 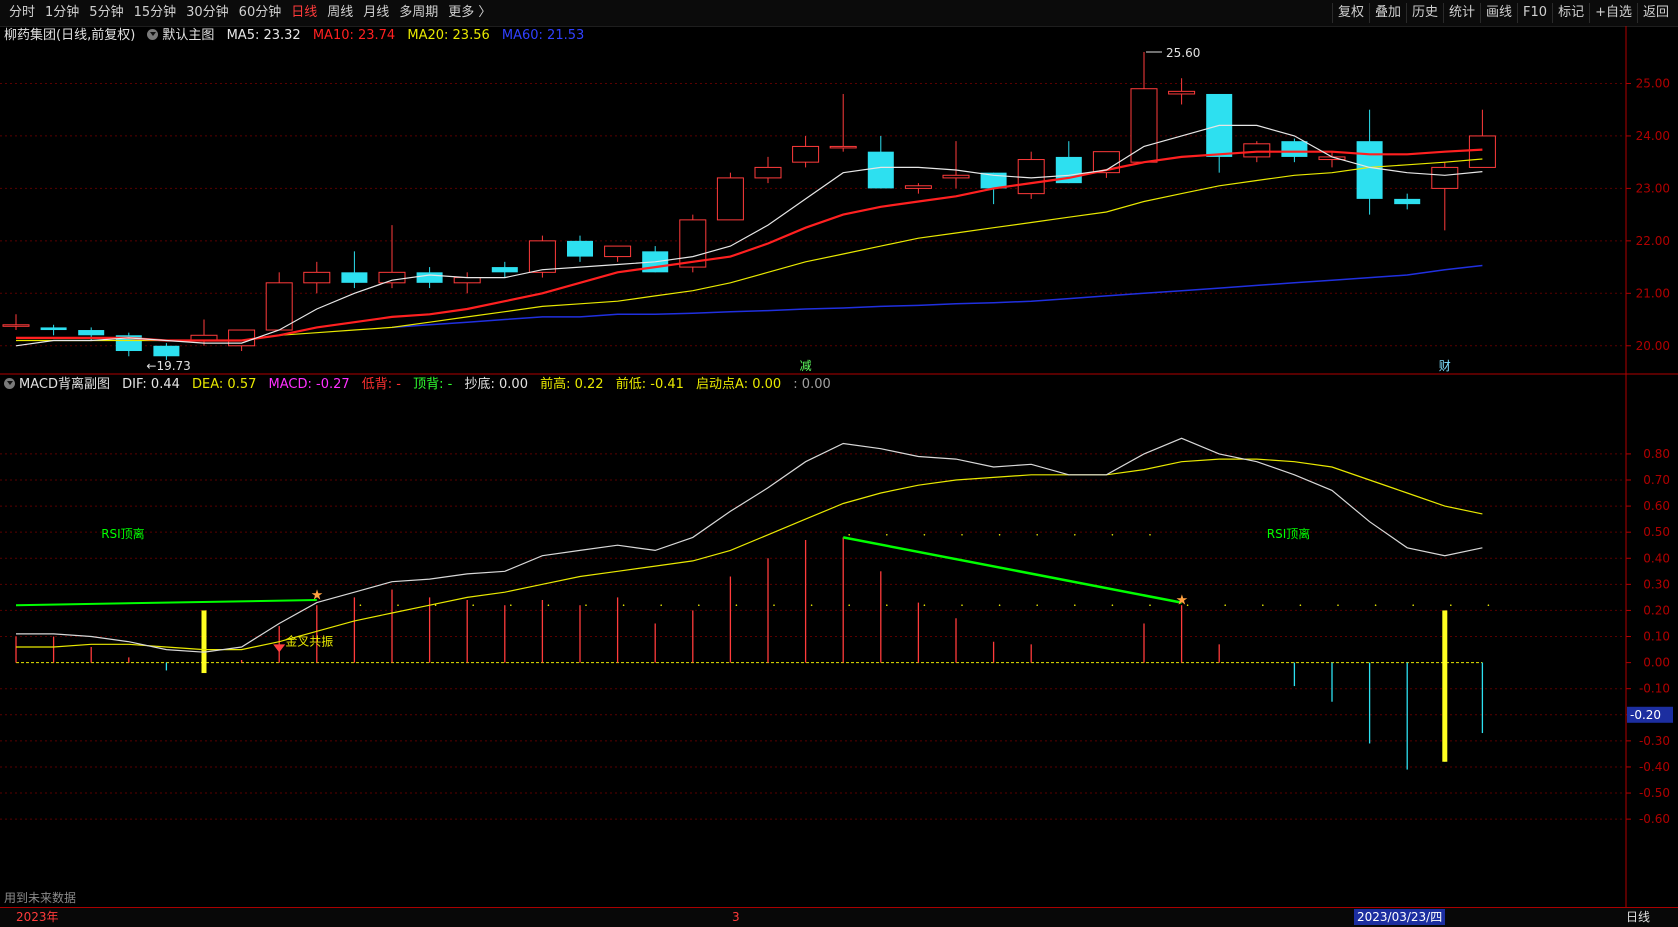 What do you see at coordinates (1656, 584) in the screenshot?
I see `sub-y-tick-label: 0.30` at bounding box center [1656, 584].